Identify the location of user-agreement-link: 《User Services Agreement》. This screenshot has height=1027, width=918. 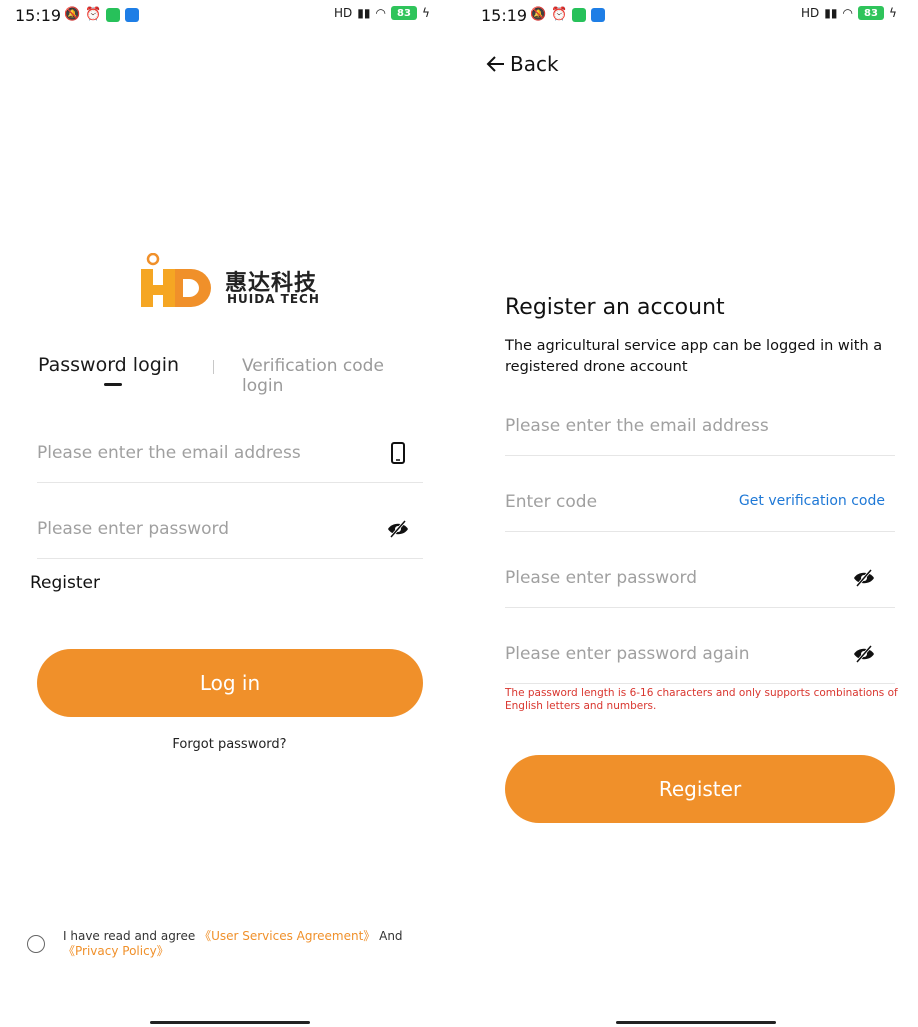
(287, 936).